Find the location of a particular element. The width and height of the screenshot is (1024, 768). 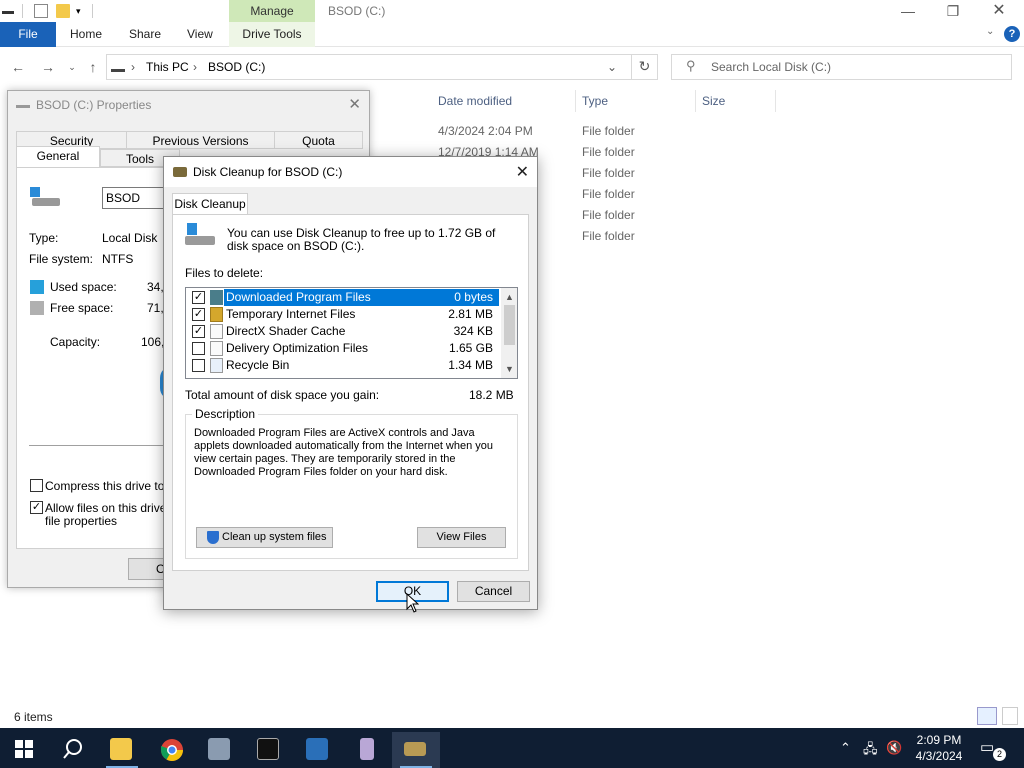

mouse-cursor-icon is located at coordinates (412, 603).